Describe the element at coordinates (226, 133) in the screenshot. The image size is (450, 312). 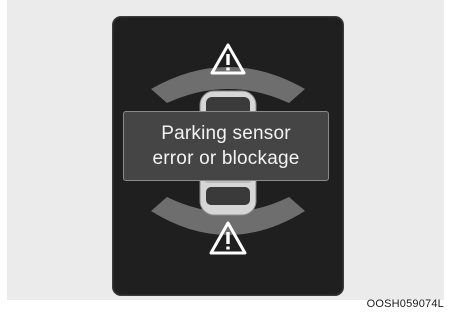
I see `message-line-1: Parking sensor` at that location.